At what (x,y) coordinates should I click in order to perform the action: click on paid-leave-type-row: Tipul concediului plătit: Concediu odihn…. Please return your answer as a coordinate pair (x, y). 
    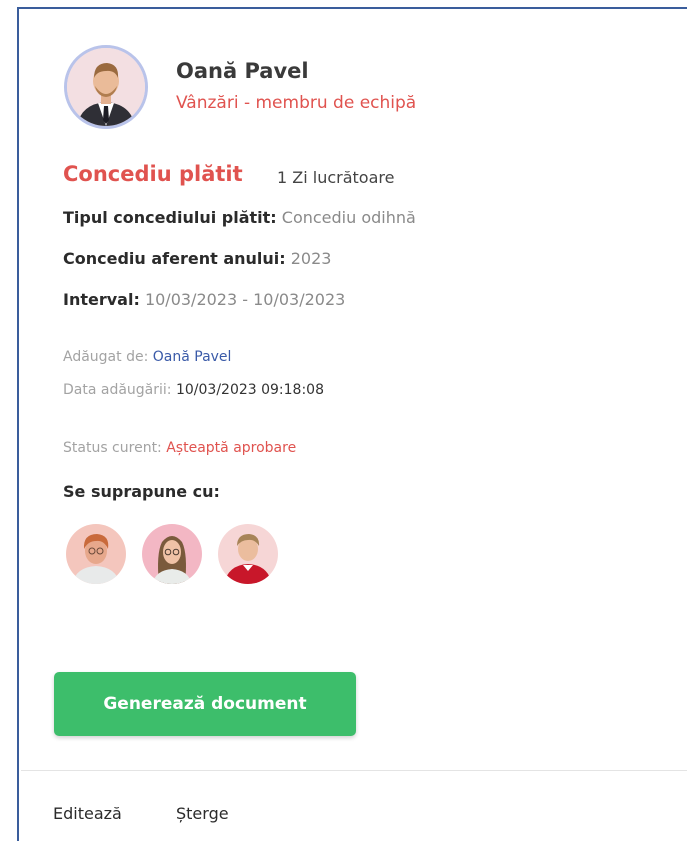
    Looking at the image, I should click on (239, 217).